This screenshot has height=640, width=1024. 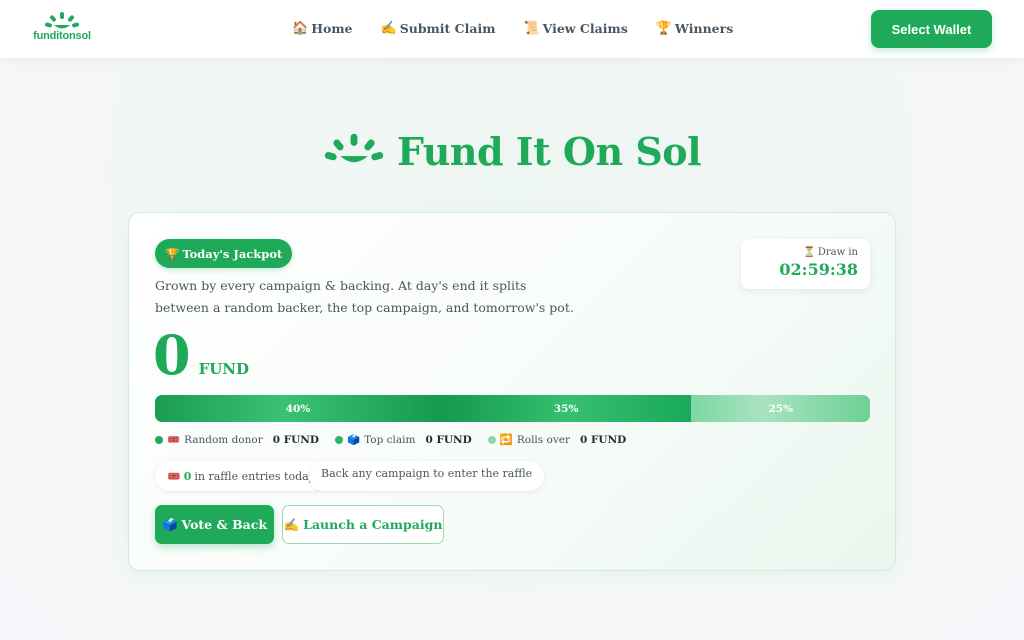 I want to click on nav-view-claims-label: View Claims, so click(x=585, y=28).